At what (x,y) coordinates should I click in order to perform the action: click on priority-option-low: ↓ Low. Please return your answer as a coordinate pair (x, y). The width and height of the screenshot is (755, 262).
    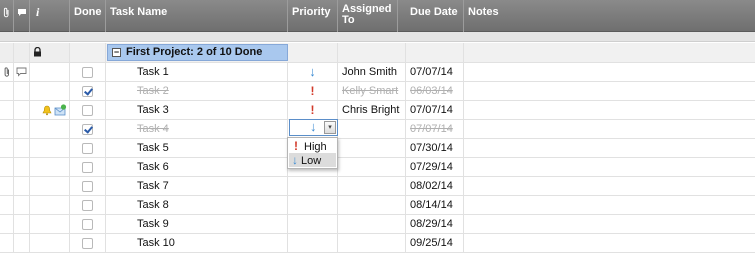
    Looking at the image, I should click on (312, 160).